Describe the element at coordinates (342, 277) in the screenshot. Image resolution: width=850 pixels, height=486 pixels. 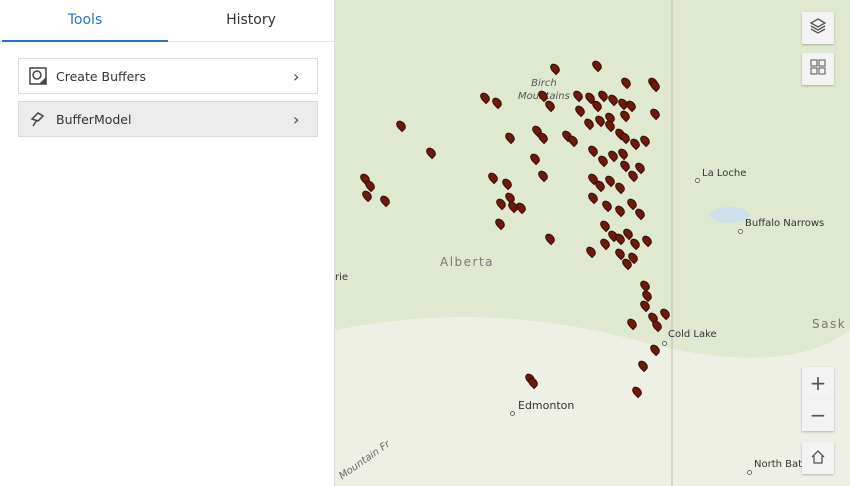
I see `map-label-rie: rie` at that location.